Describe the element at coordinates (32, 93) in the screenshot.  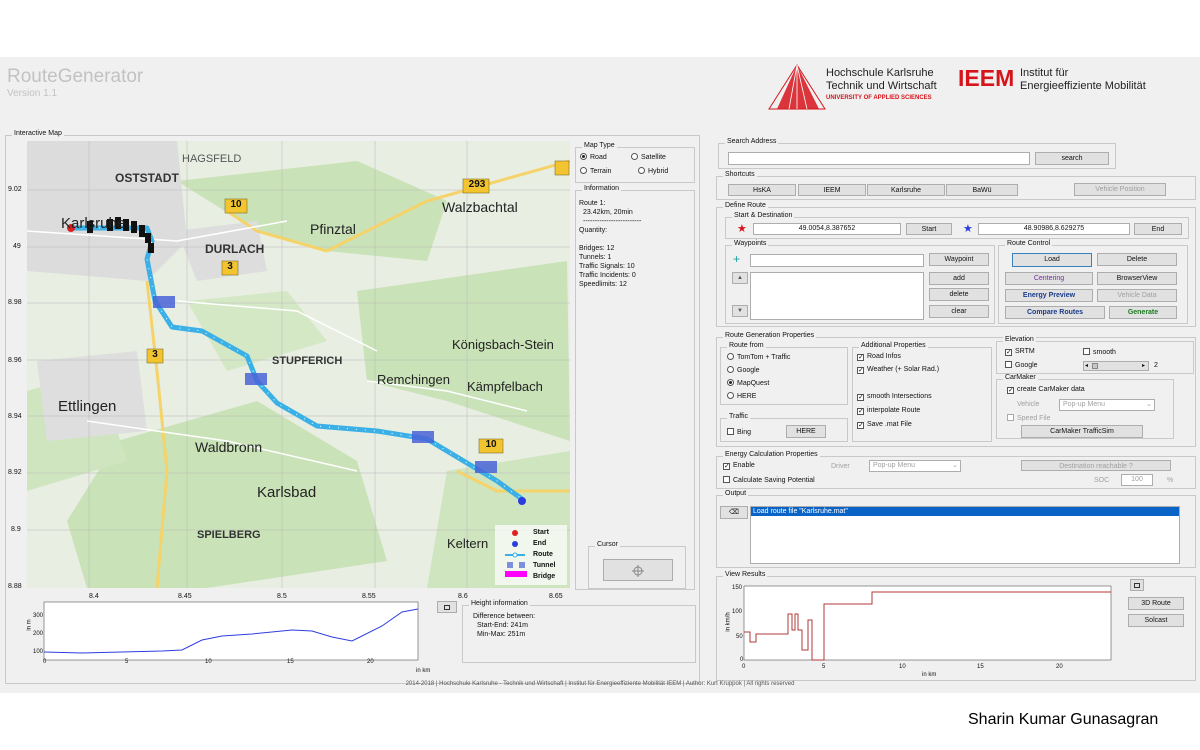
I see `app-version: Version 1.1` at that location.